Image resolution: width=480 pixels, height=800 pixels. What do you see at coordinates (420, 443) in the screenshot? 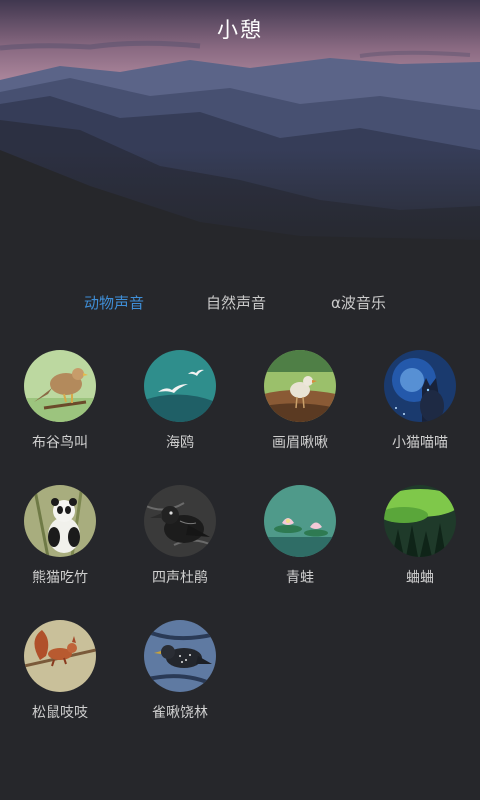
I see `sound-label: 小猫喵喵` at bounding box center [420, 443].